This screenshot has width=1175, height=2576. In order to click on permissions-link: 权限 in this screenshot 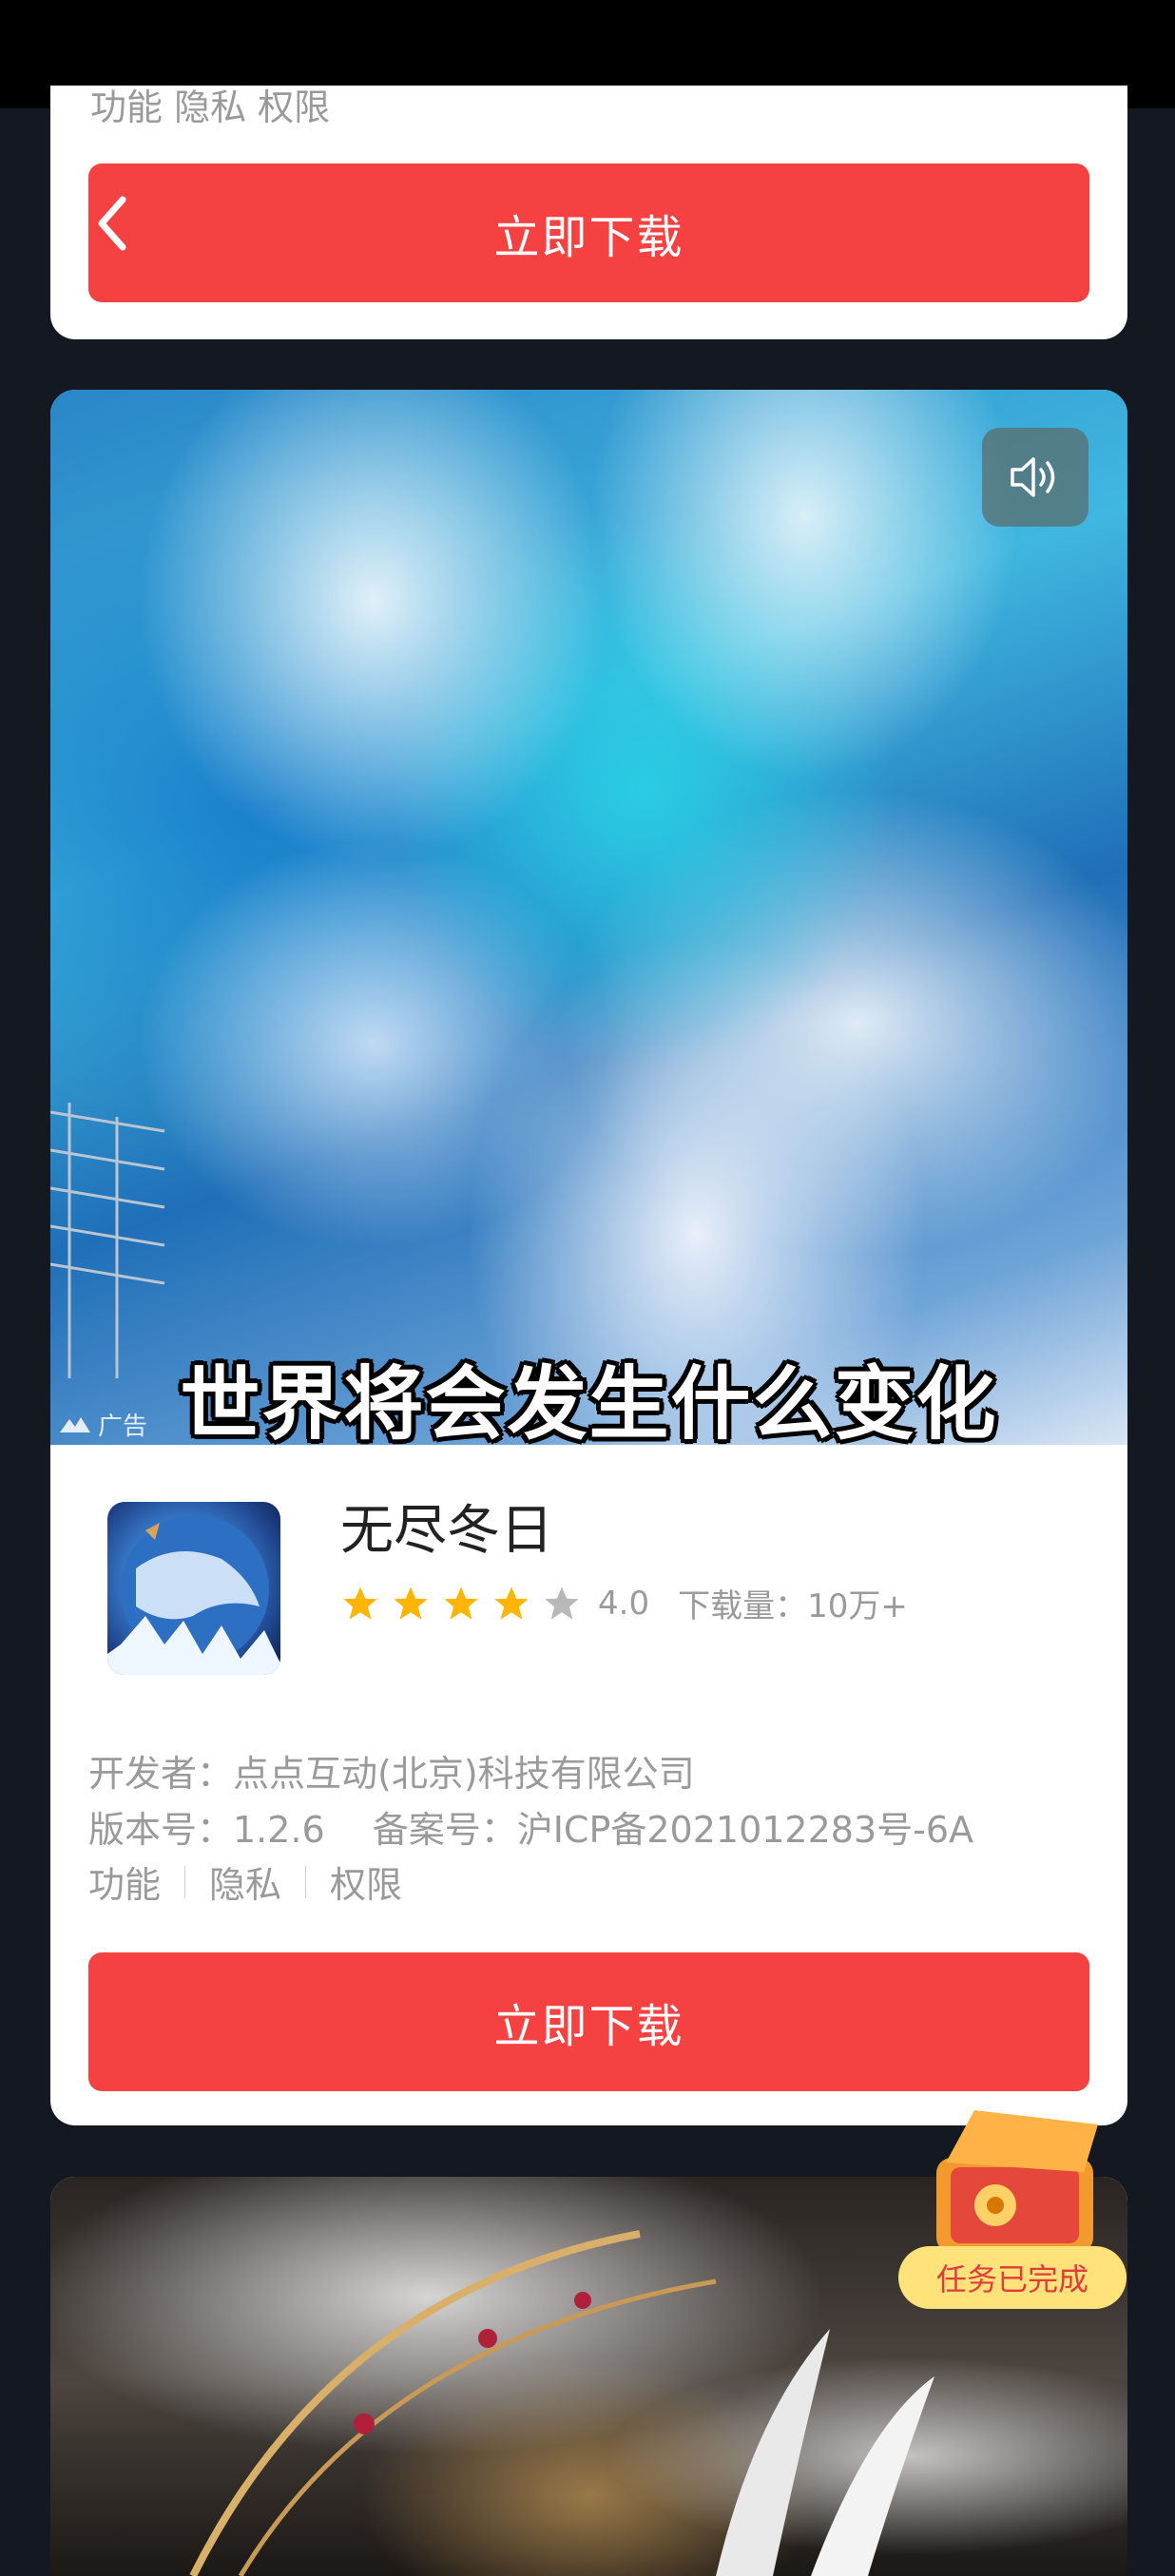, I will do `click(366, 1881)`.